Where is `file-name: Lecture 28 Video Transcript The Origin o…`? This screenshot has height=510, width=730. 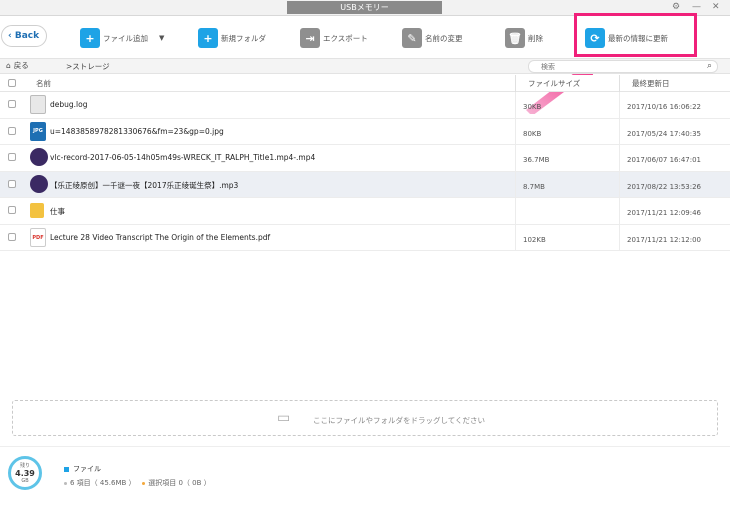
file-name: Lecture 28 Video Transcript The Origin o… is located at coordinates (160, 237).